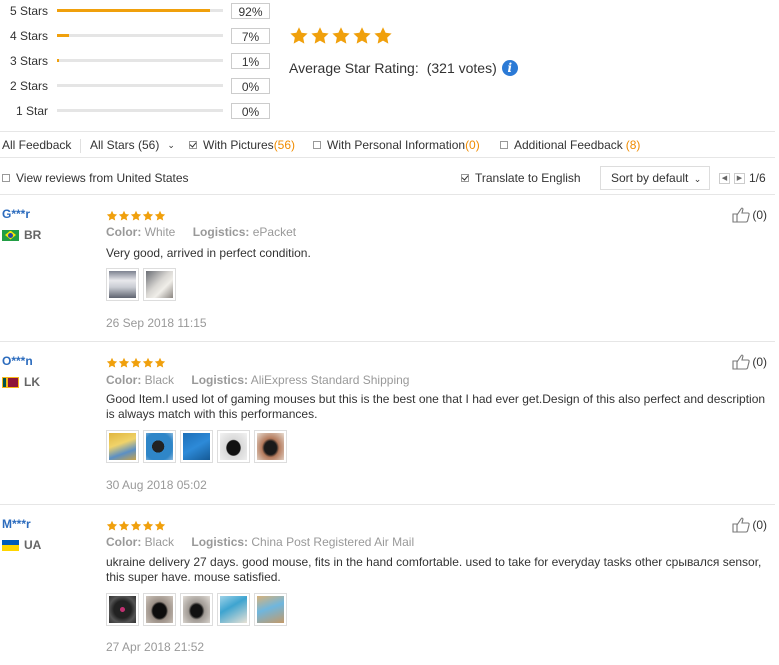 The width and height of the screenshot is (779, 665). Describe the element at coordinates (504, 145) in the screenshot. I see `additional-feedback-checkbox` at that location.